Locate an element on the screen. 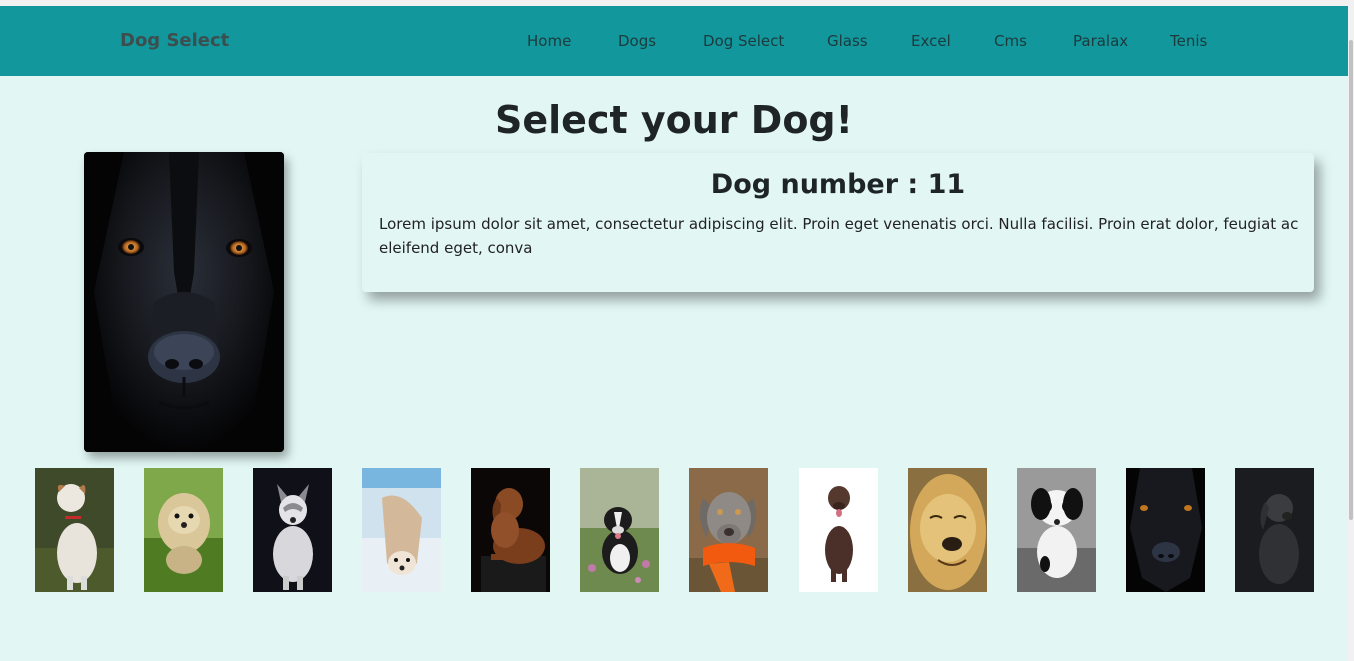 The width and height of the screenshot is (1354, 661). nav-glass: Glass is located at coordinates (847, 41).